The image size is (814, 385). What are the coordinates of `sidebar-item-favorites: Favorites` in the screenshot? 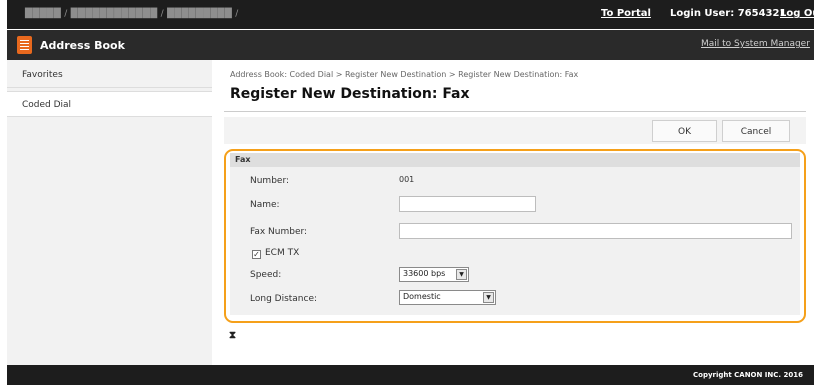 It's located at (109, 75).